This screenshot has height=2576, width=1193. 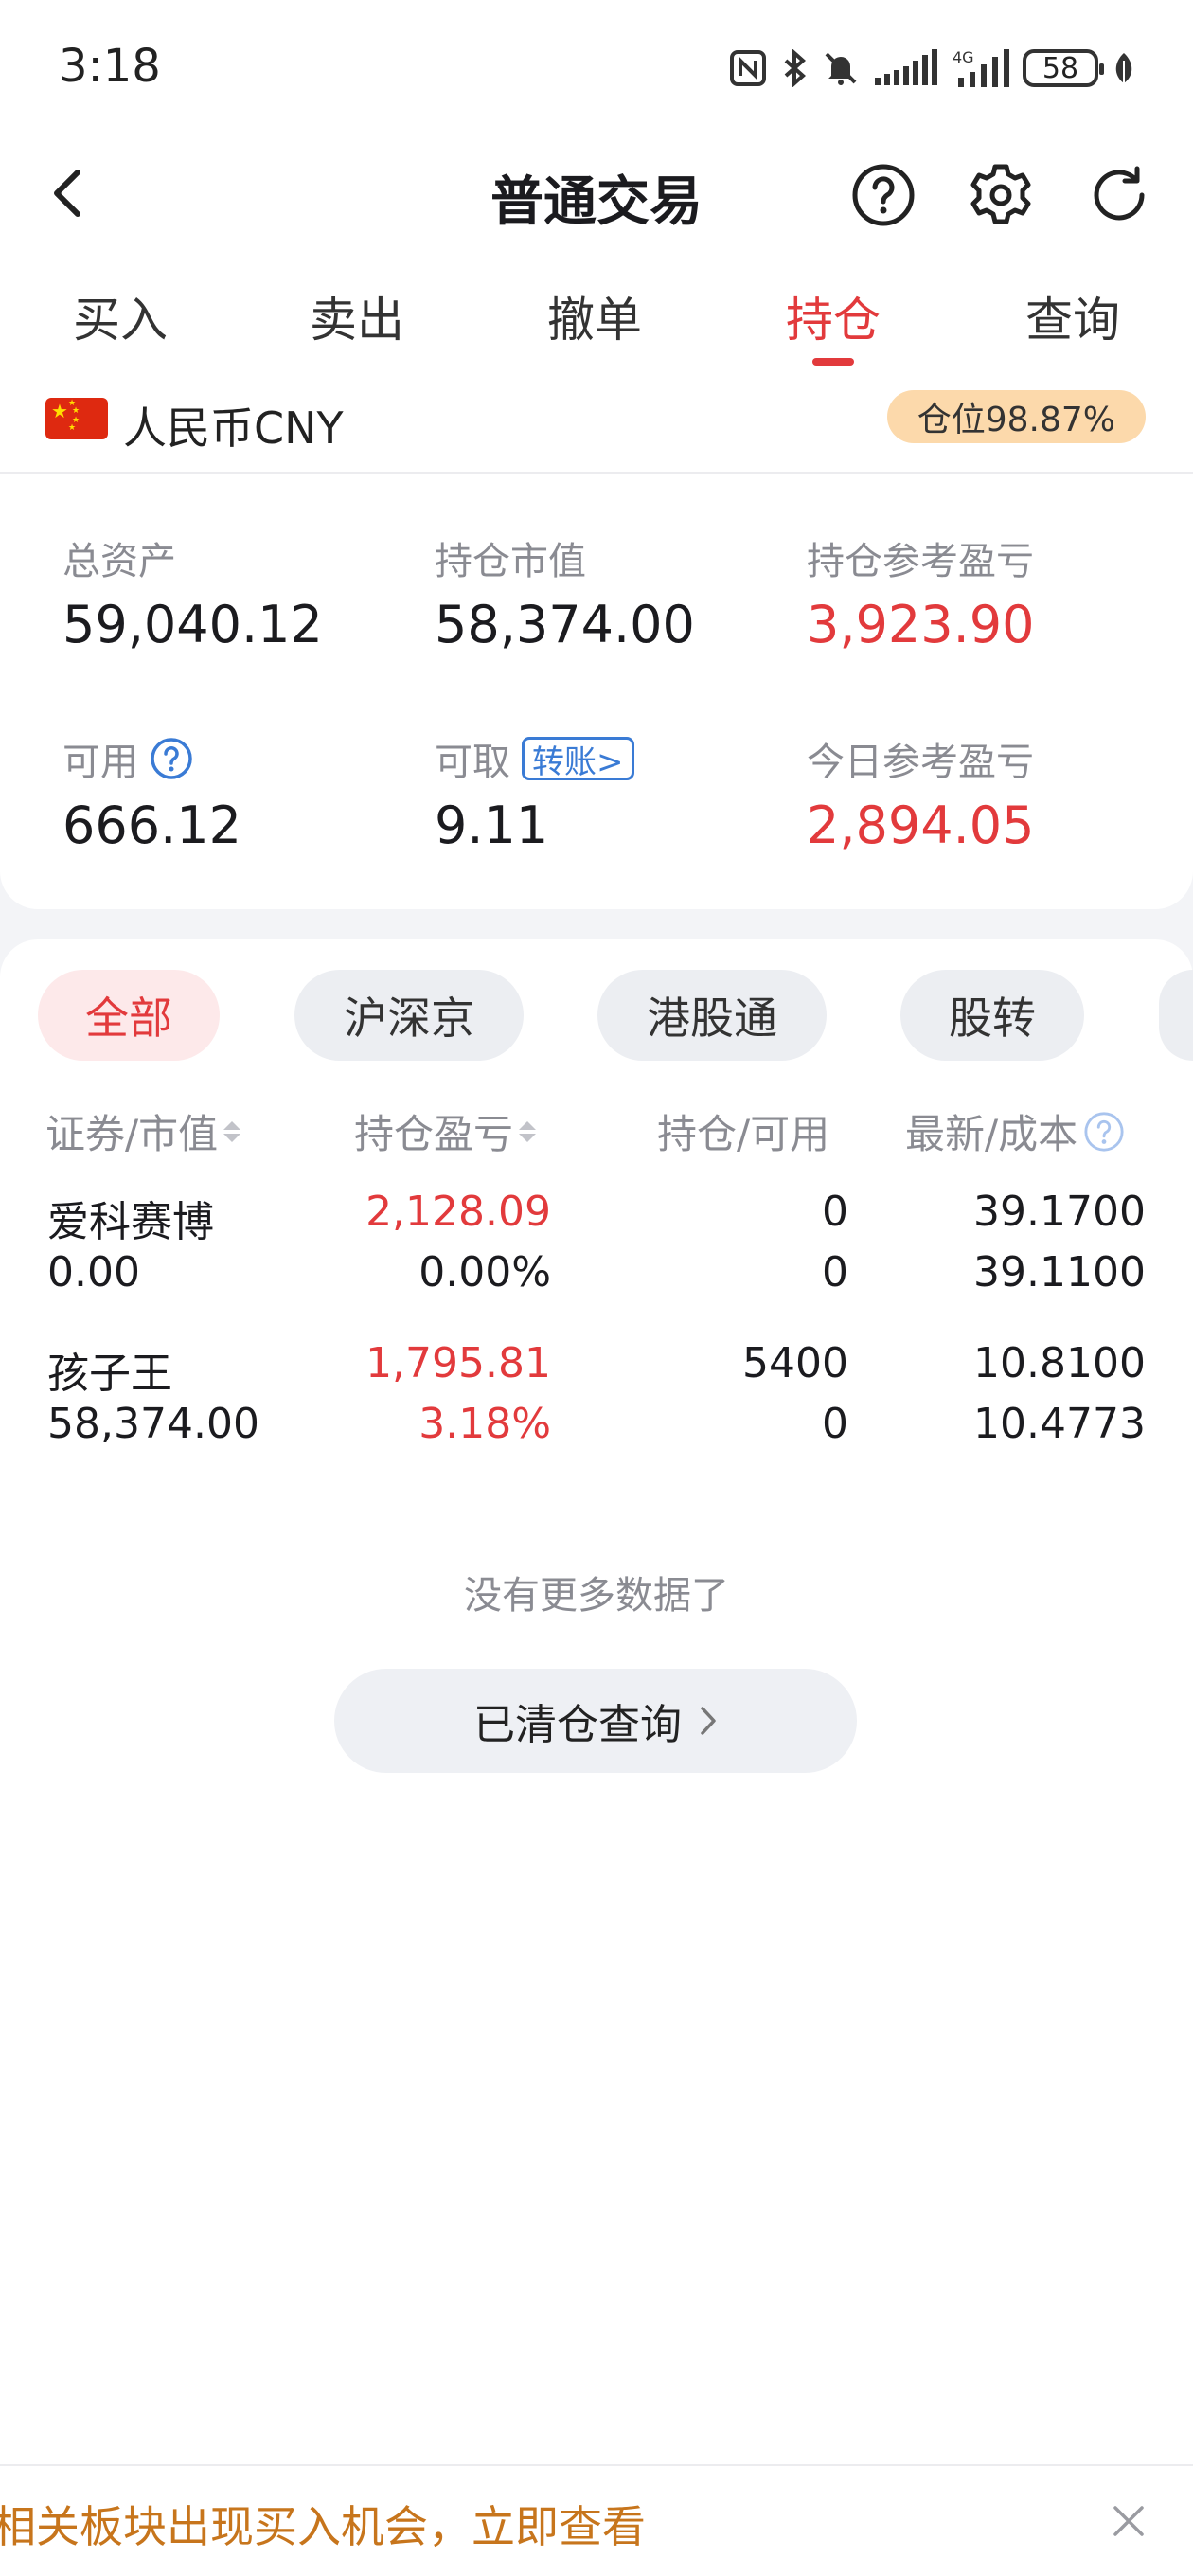 I want to click on col-price: 最新/成本, so click(x=1015, y=1131).